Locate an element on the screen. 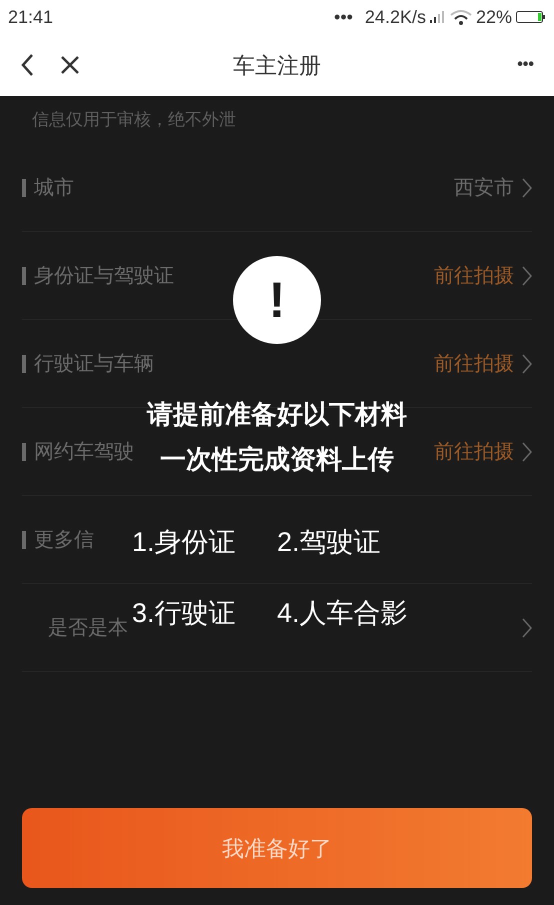 The height and width of the screenshot is (905, 554). field-value: 西安市 is located at coordinates (484, 188).